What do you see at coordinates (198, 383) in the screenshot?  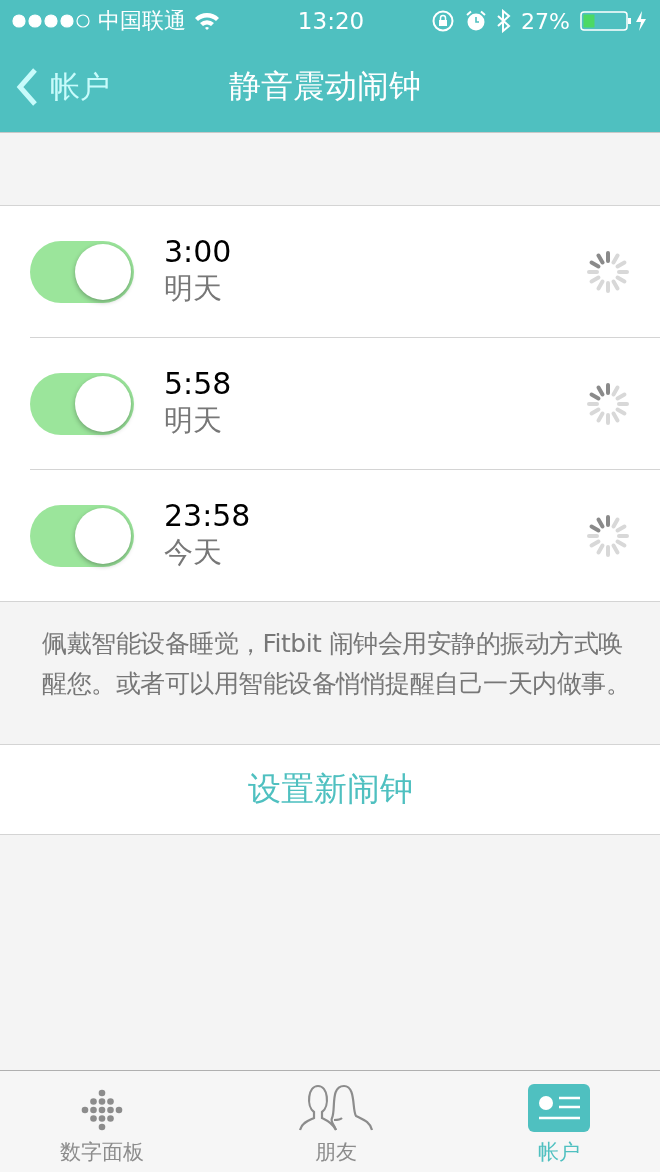 I see `alarm-time: 5:58` at bounding box center [198, 383].